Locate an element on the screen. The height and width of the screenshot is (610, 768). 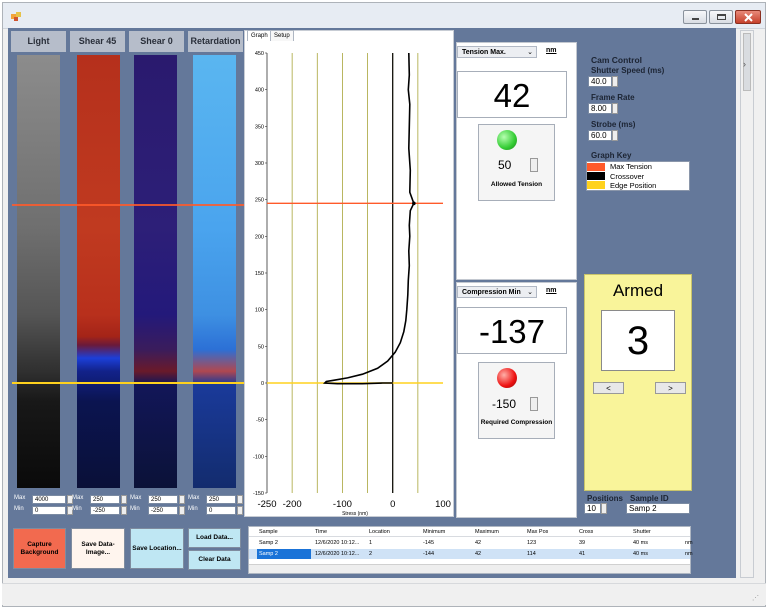
prev-position-button: < is located at coordinates (608, 388).